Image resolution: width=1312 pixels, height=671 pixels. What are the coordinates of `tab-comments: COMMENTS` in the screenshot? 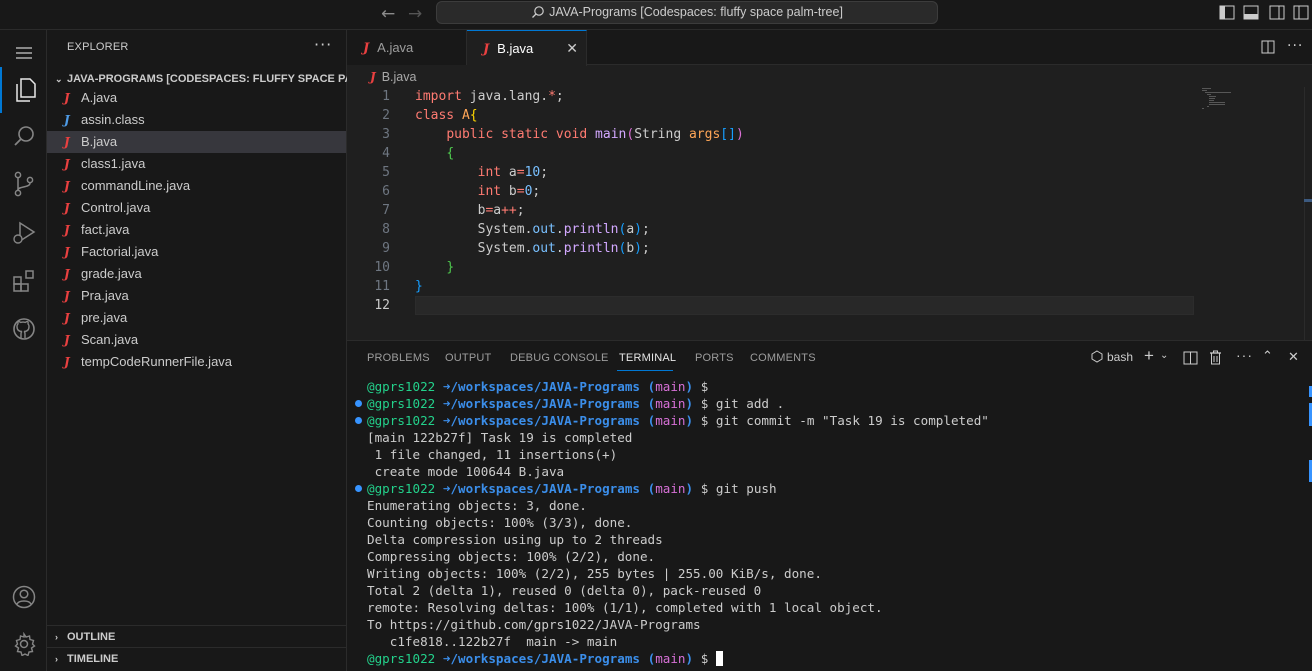 It's located at (783, 358).